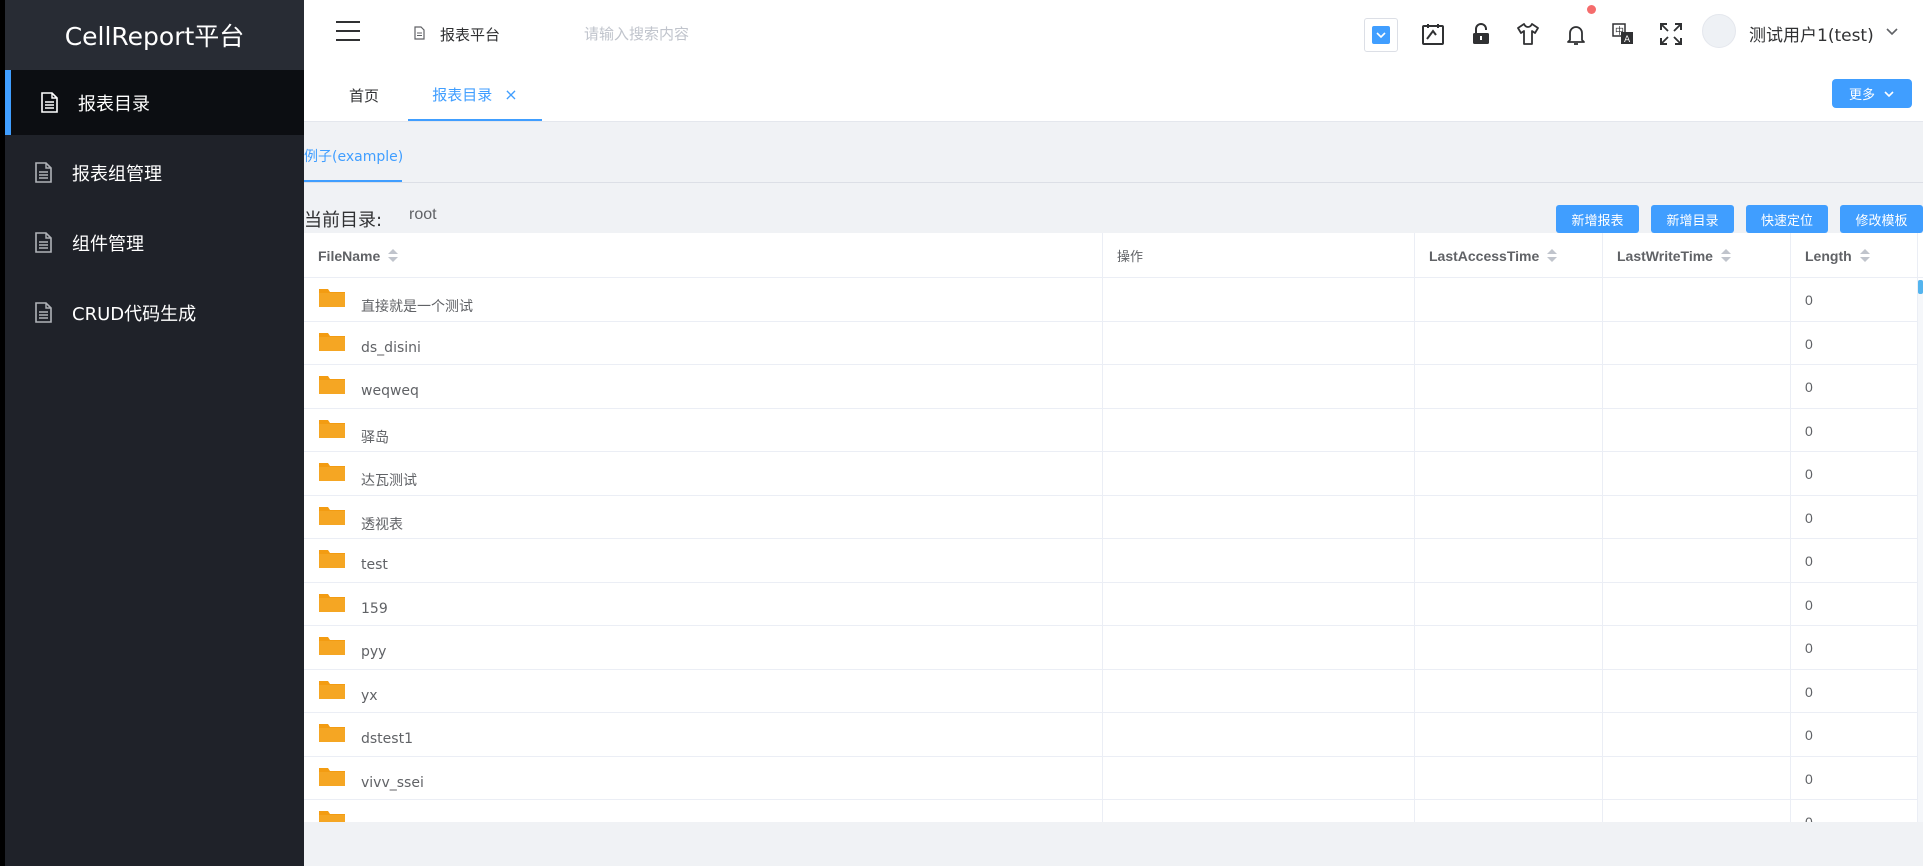 This screenshot has height=866, width=1923. What do you see at coordinates (154, 172) in the screenshot?
I see `sidebar-item-report-group: 报表组管理` at bounding box center [154, 172].